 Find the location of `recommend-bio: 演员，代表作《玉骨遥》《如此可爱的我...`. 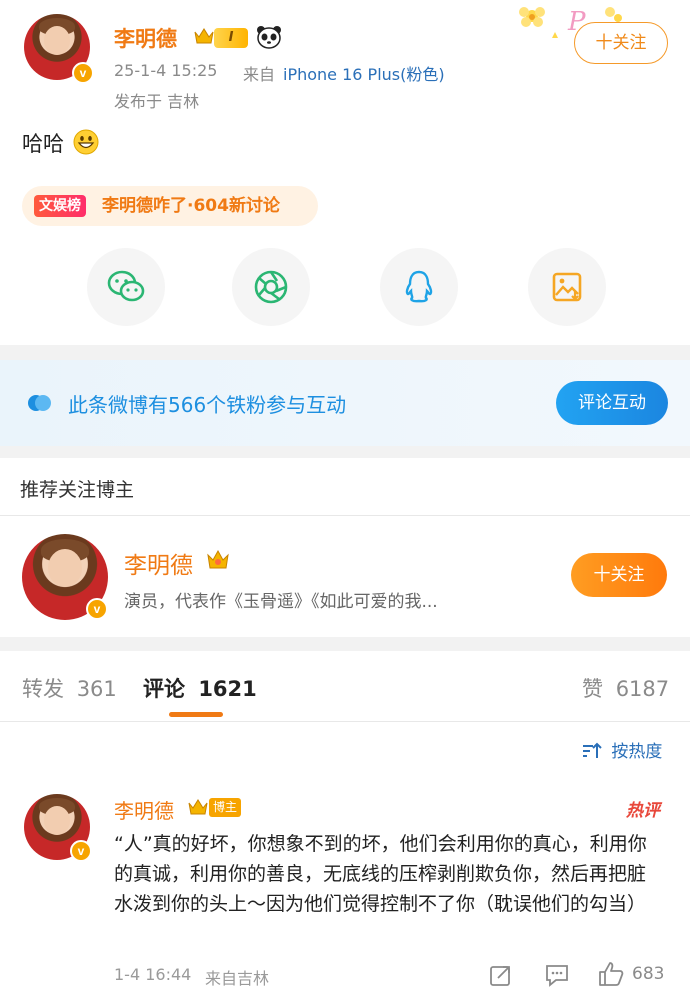

recommend-bio: 演员，代表作《玉骨遥》《如此可爱的我... is located at coordinates (281, 602).